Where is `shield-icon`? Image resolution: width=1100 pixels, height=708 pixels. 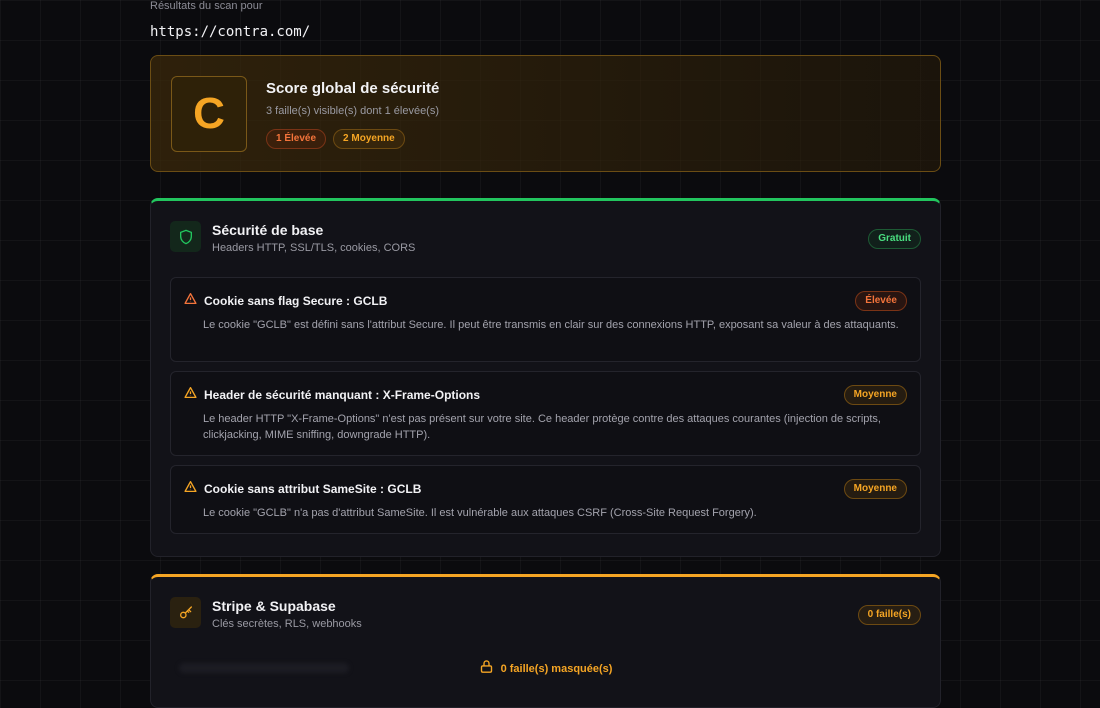 shield-icon is located at coordinates (185, 236).